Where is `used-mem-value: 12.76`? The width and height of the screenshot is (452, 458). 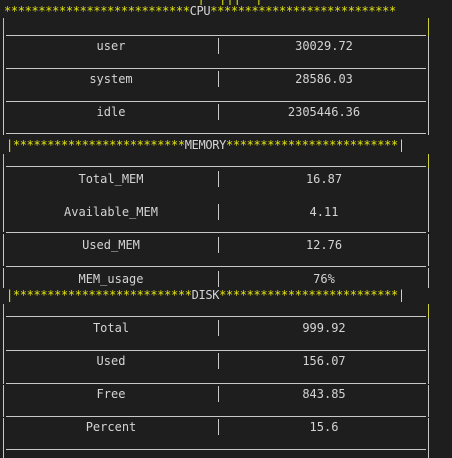
used-mem-value: 12.76 is located at coordinates (324, 245).